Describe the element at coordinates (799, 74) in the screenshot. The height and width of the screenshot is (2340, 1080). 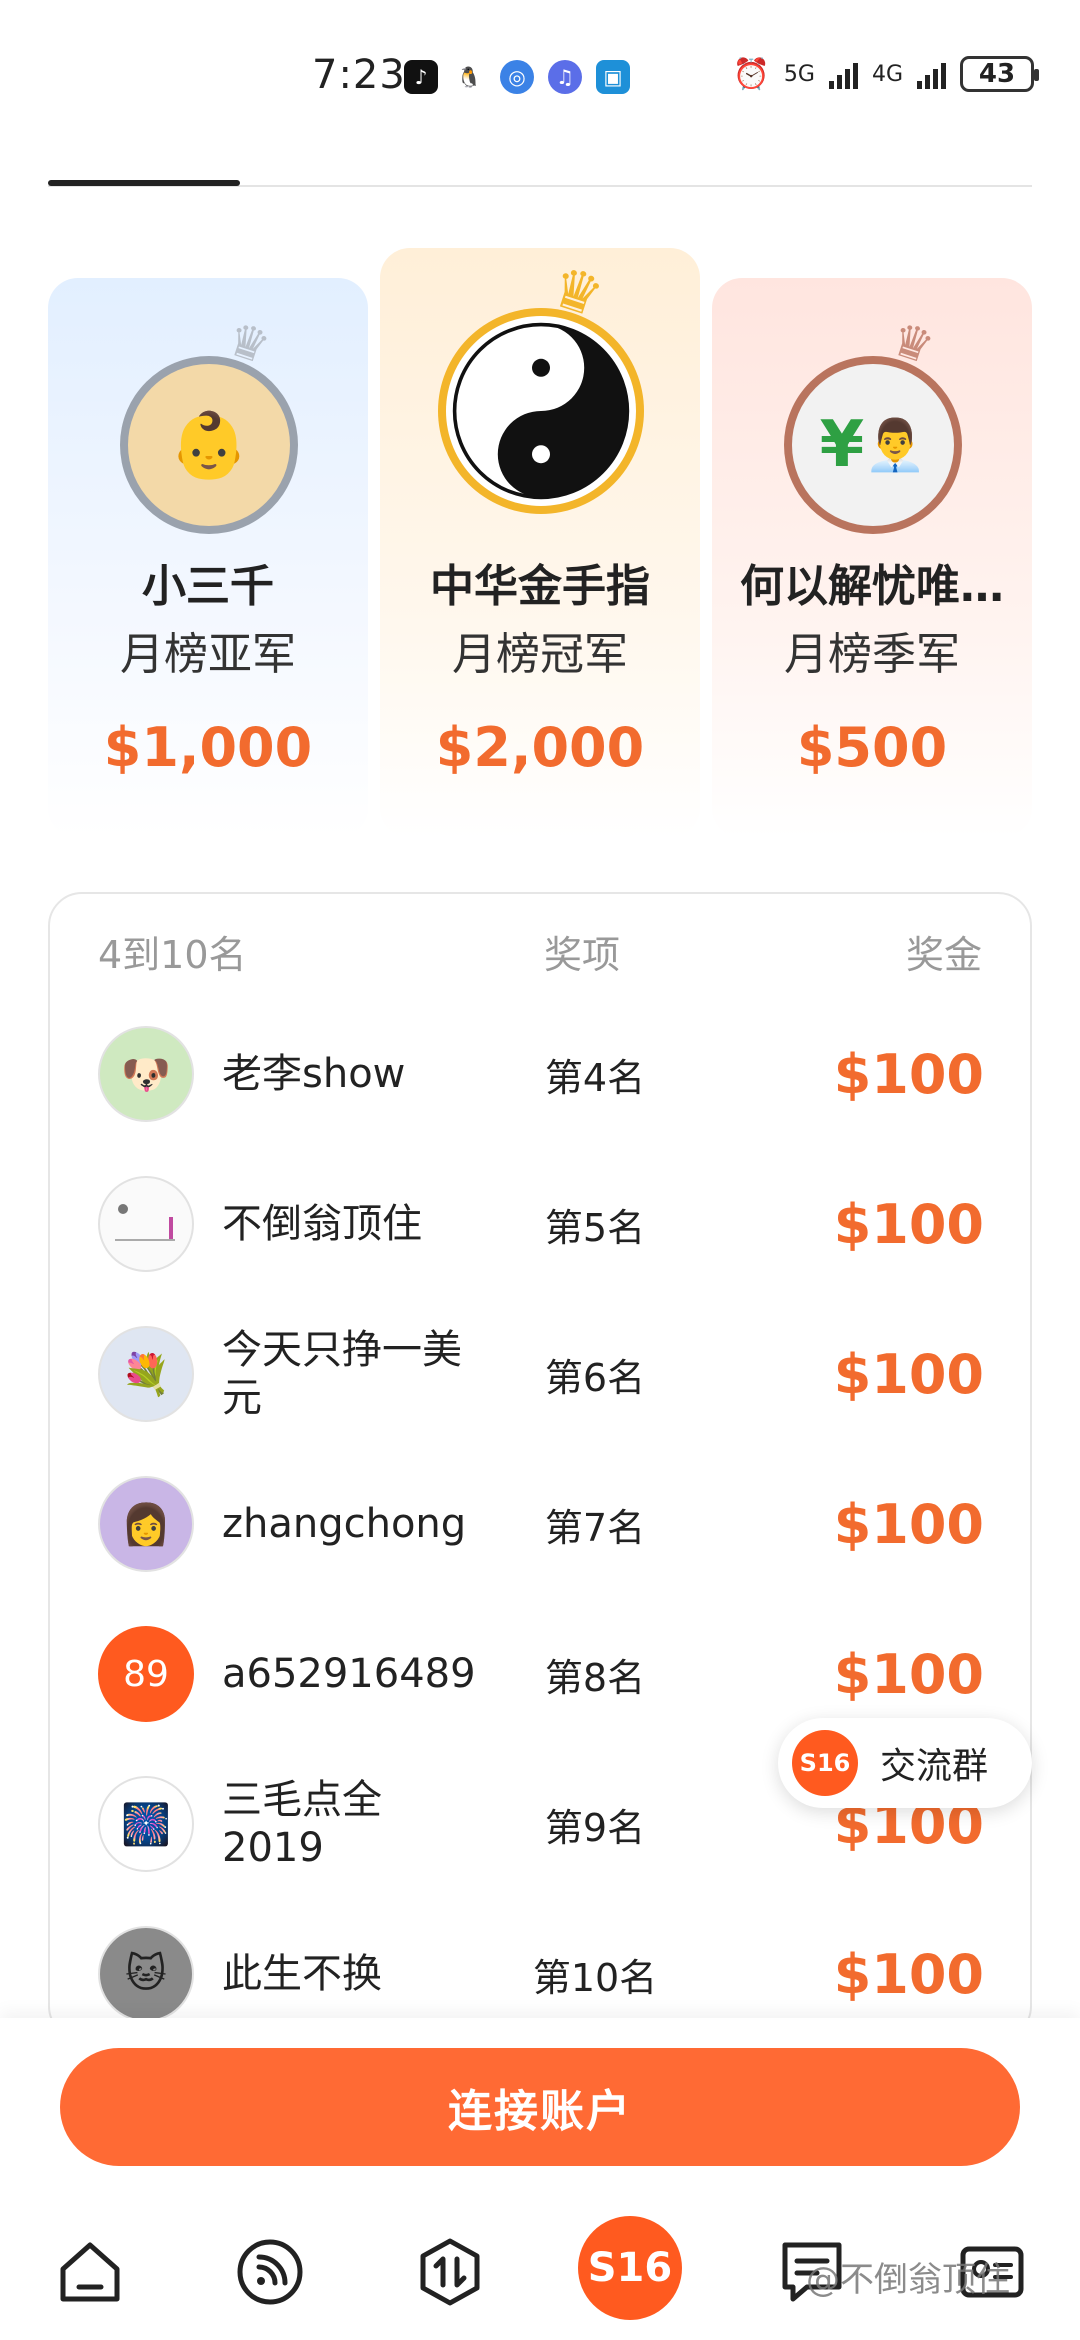
I see `network-label-1: 5G` at that location.